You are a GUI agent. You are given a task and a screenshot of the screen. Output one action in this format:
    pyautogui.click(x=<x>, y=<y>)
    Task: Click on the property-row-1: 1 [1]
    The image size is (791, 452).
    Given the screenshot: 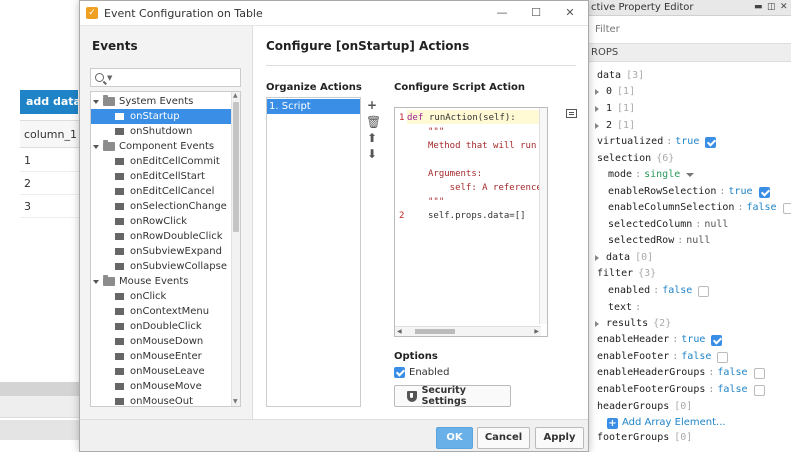 What is the action you would take?
    pyautogui.click(x=615, y=109)
    